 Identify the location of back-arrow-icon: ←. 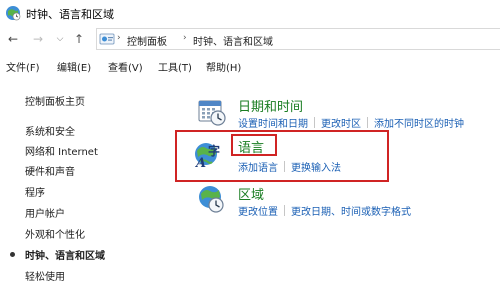
(13, 39).